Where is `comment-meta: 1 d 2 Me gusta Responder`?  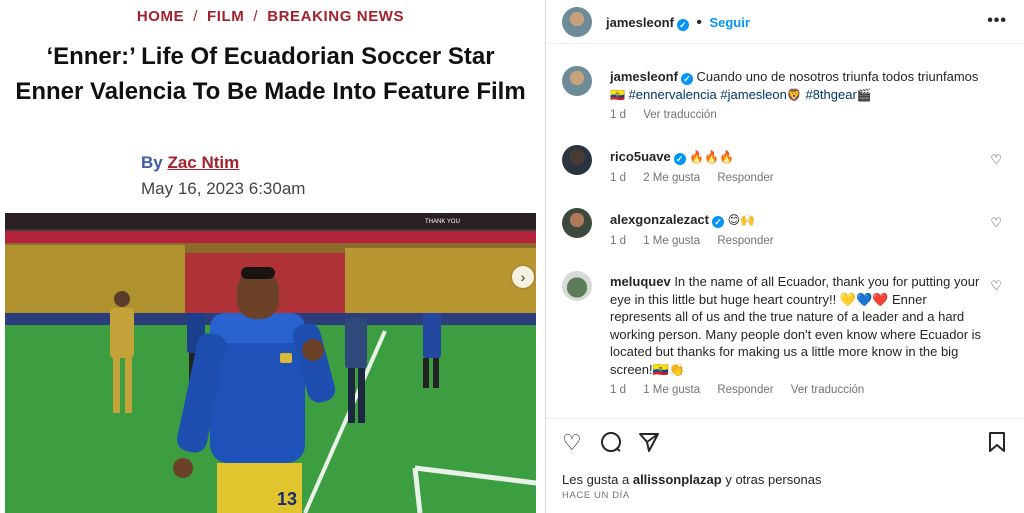
comment-meta: 1 d 2 Me gusta Responder is located at coordinates (699, 178).